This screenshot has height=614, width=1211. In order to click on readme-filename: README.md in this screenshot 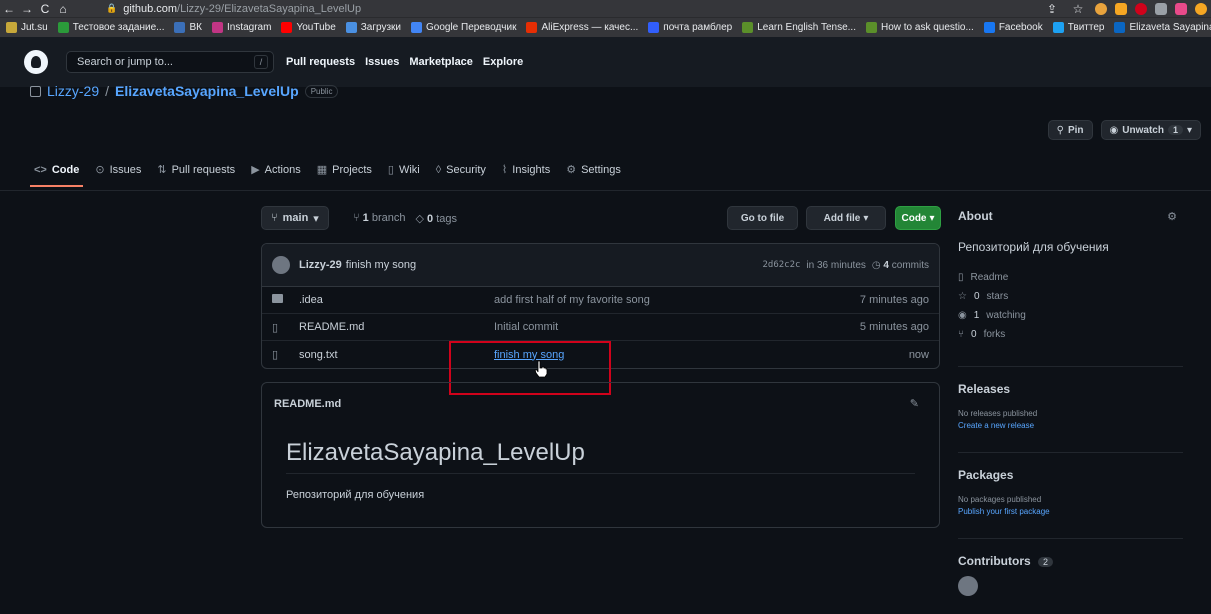, I will do `click(308, 404)`.